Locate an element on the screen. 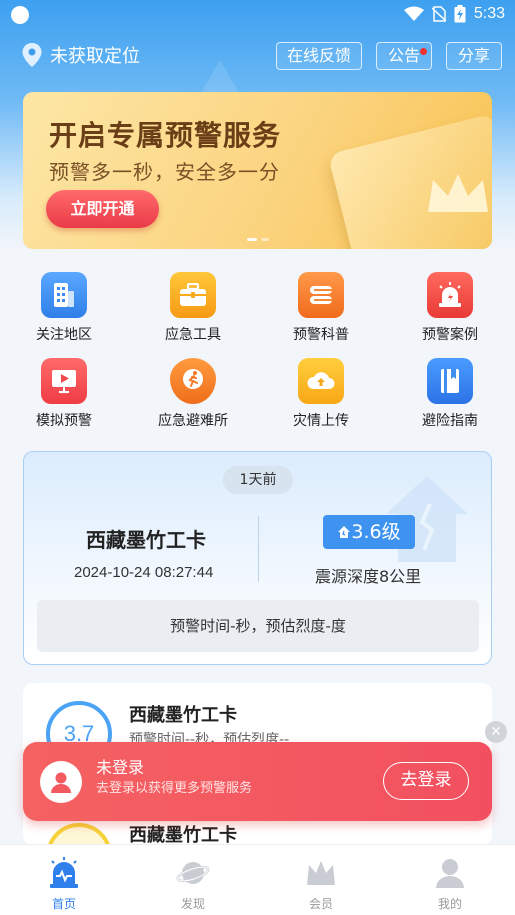 The width and height of the screenshot is (515, 915). top-header: 未获取定位 在线反馈 公告 分享 is located at coordinates (257, 56).